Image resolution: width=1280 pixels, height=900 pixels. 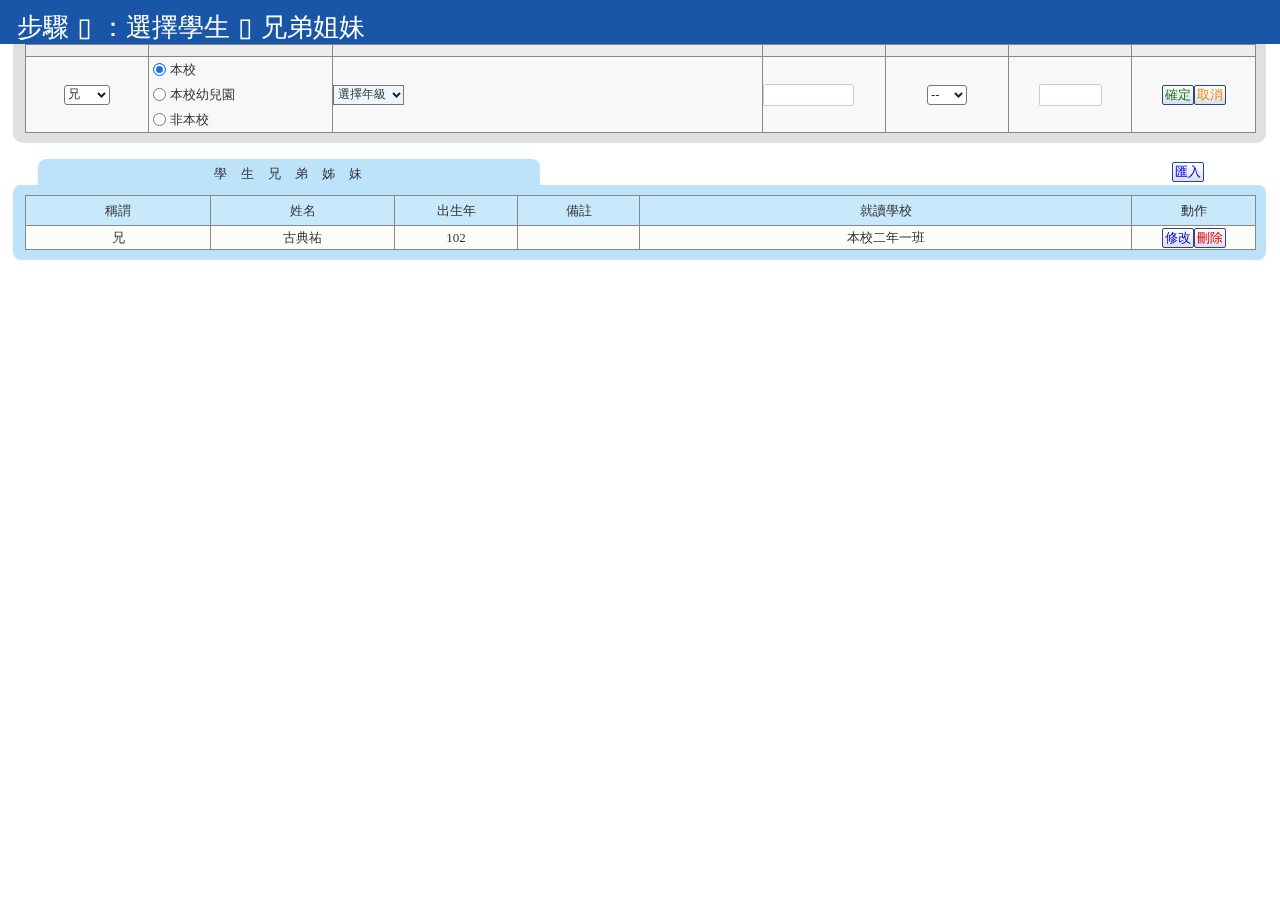 What do you see at coordinates (302, 237) in the screenshot?
I see `table-cell: 古典祐` at bounding box center [302, 237].